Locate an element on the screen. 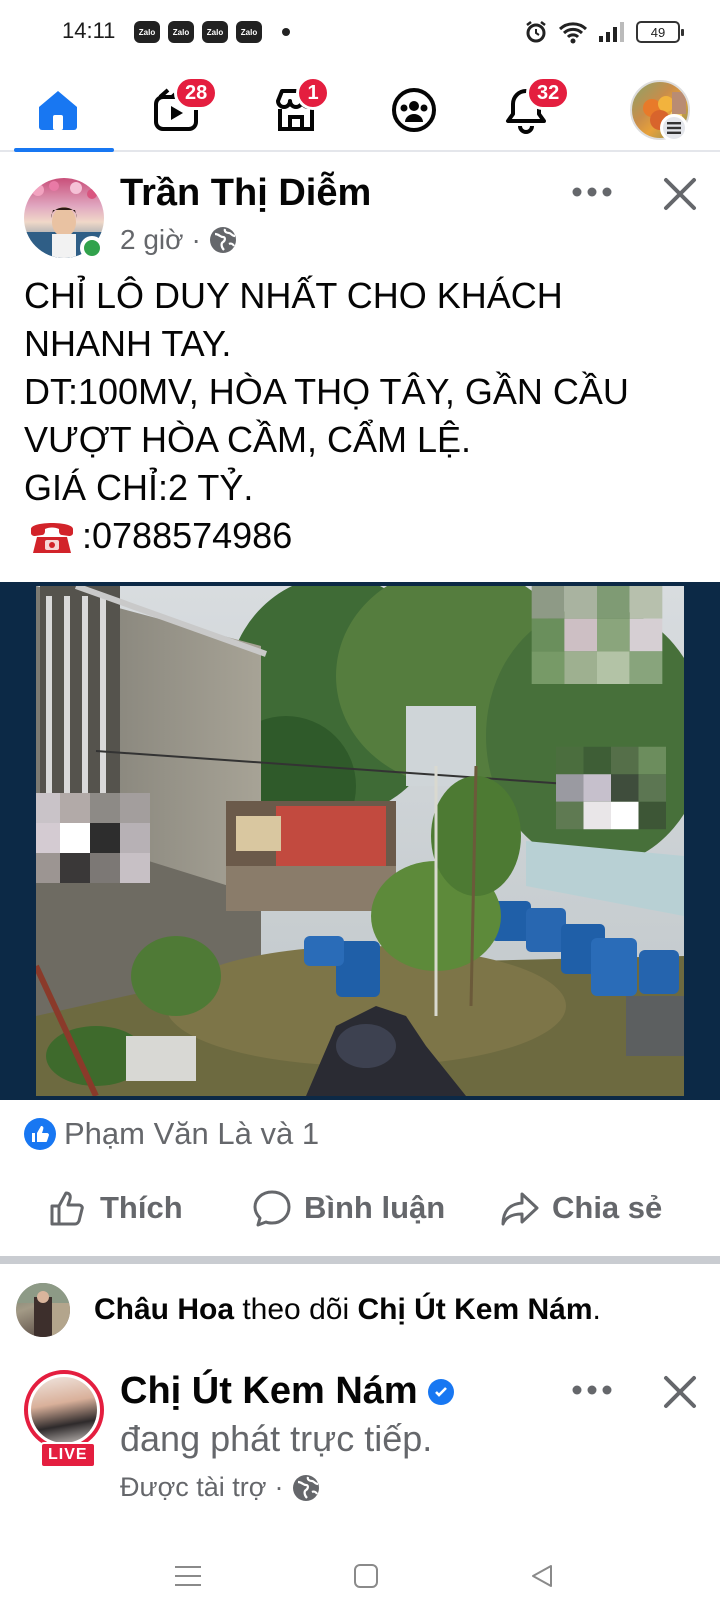 The height and width of the screenshot is (1612, 720). reactions-summary: Phạm Văn Là và 1 is located at coordinates (171, 1134).